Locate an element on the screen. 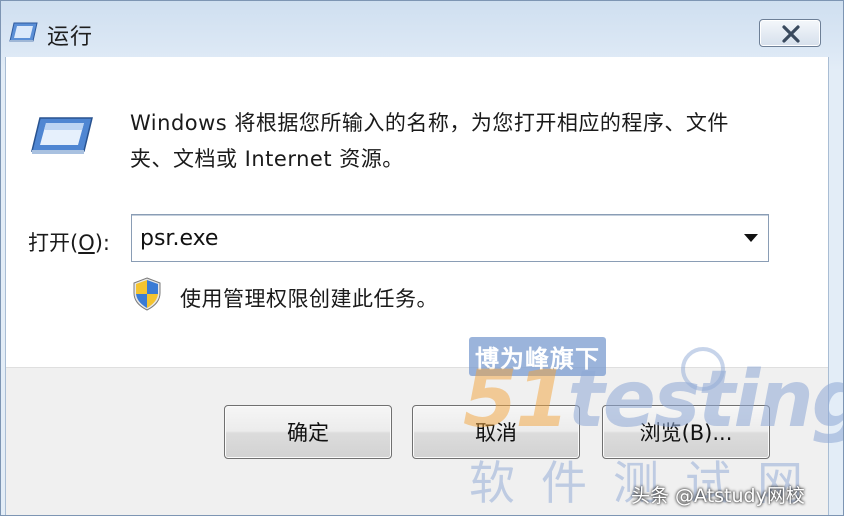  title-bar: 运行 is located at coordinates (422, 30).